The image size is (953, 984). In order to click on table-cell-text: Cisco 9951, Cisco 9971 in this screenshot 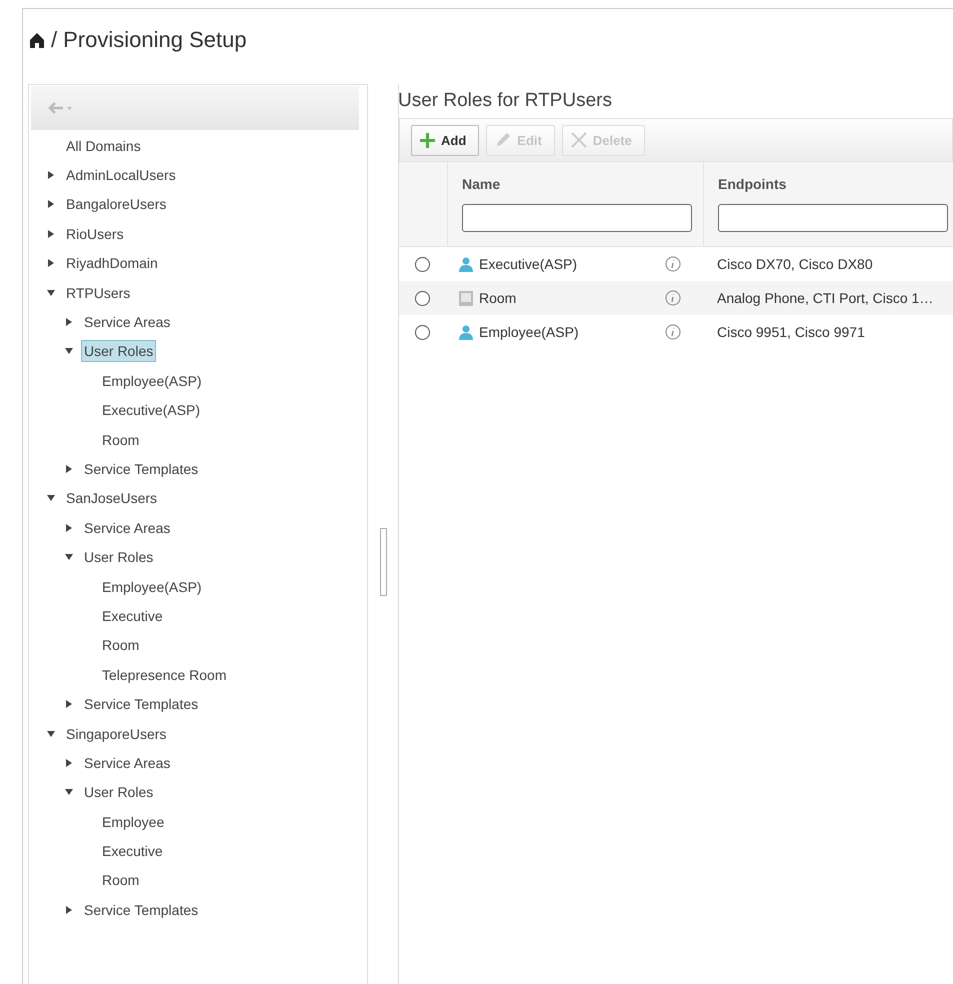, I will do `click(791, 332)`.